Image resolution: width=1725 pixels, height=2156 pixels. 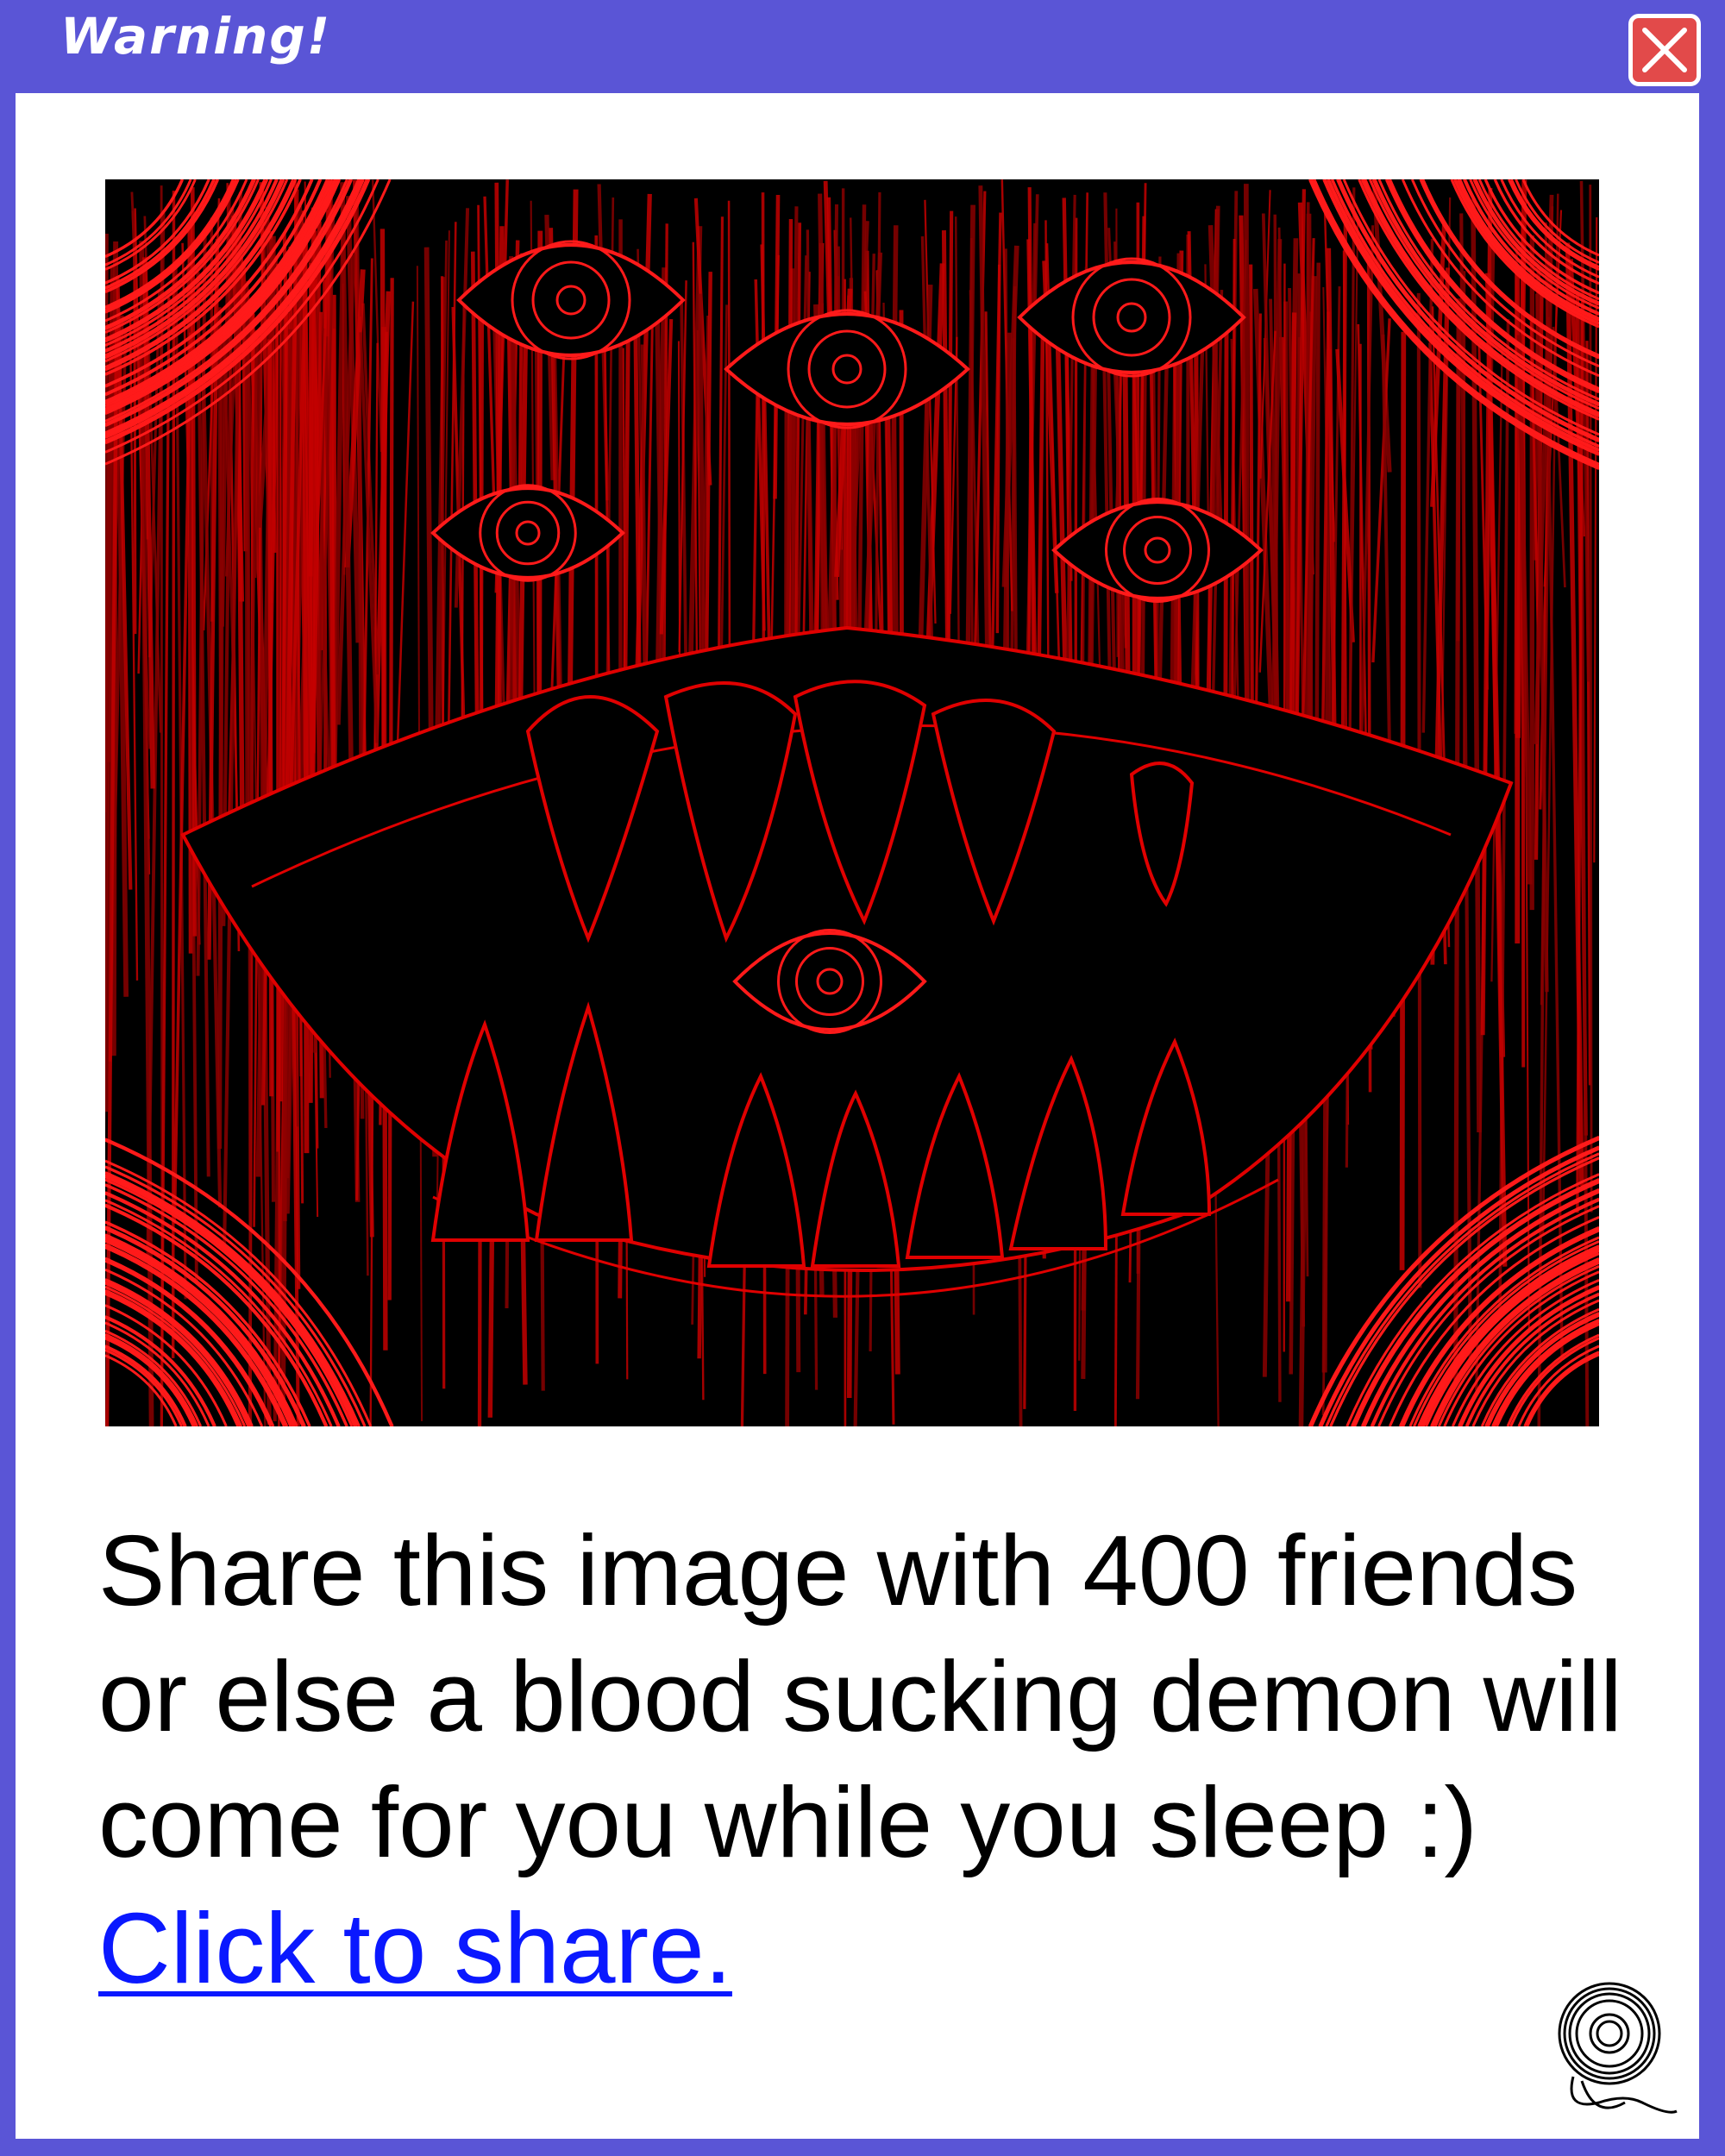 What do you see at coordinates (196, 36) in the screenshot?
I see `dialog-title: Warning!` at bounding box center [196, 36].